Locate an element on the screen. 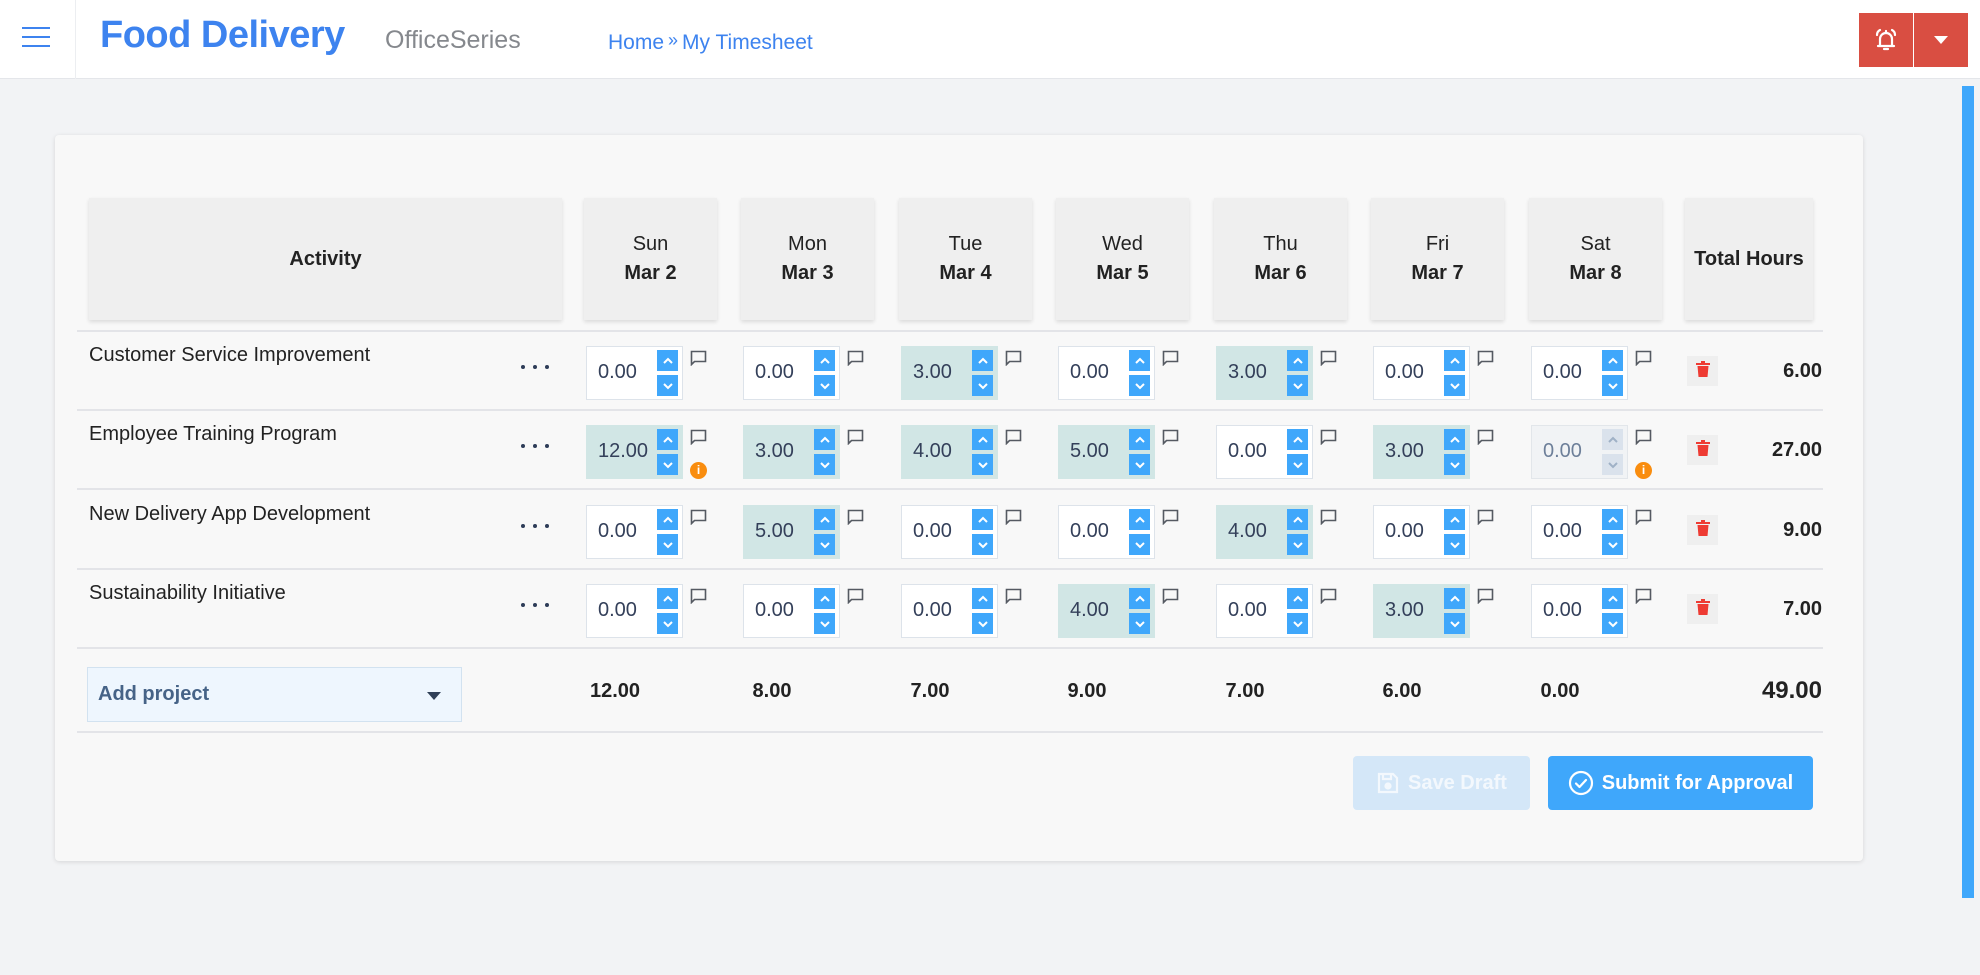 This screenshot has width=1980, height=975. hours-input: 12.00 is located at coordinates (634, 452).